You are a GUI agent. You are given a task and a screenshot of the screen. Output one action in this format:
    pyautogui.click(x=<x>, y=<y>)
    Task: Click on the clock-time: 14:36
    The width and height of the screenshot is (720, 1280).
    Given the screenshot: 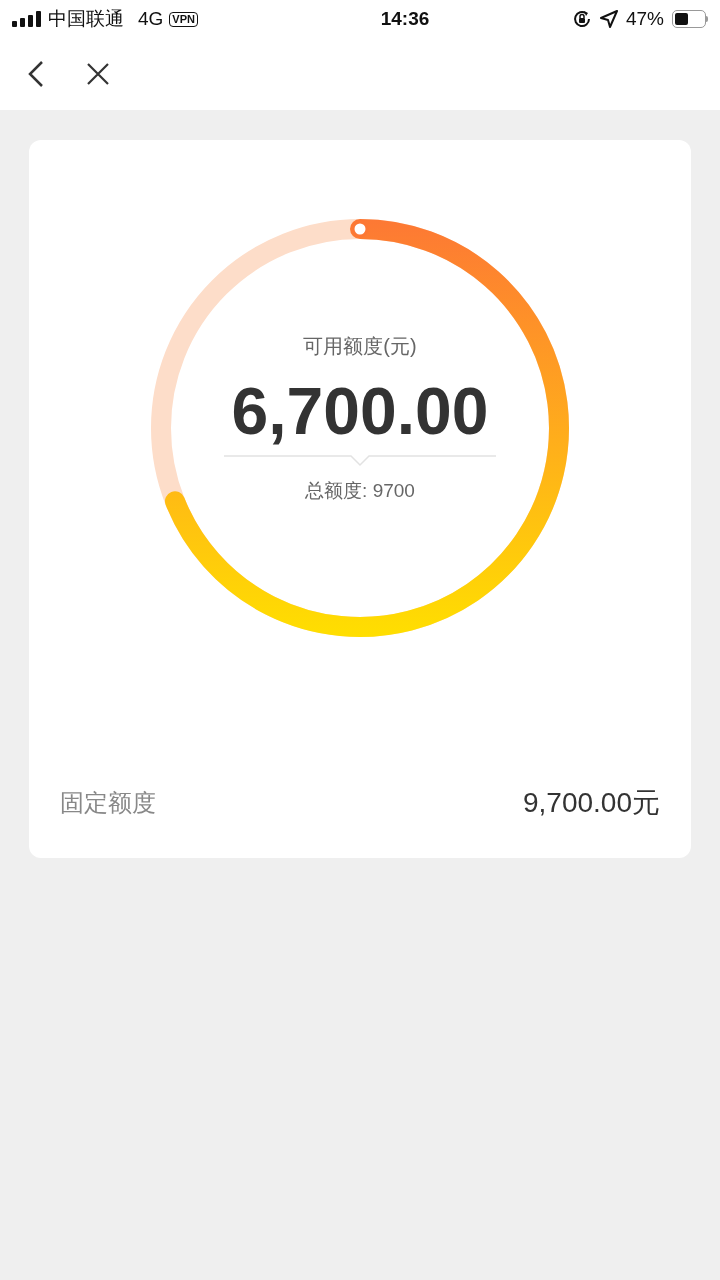 What is the action you would take?
    pyautogui.click(x=405, y=18)
    